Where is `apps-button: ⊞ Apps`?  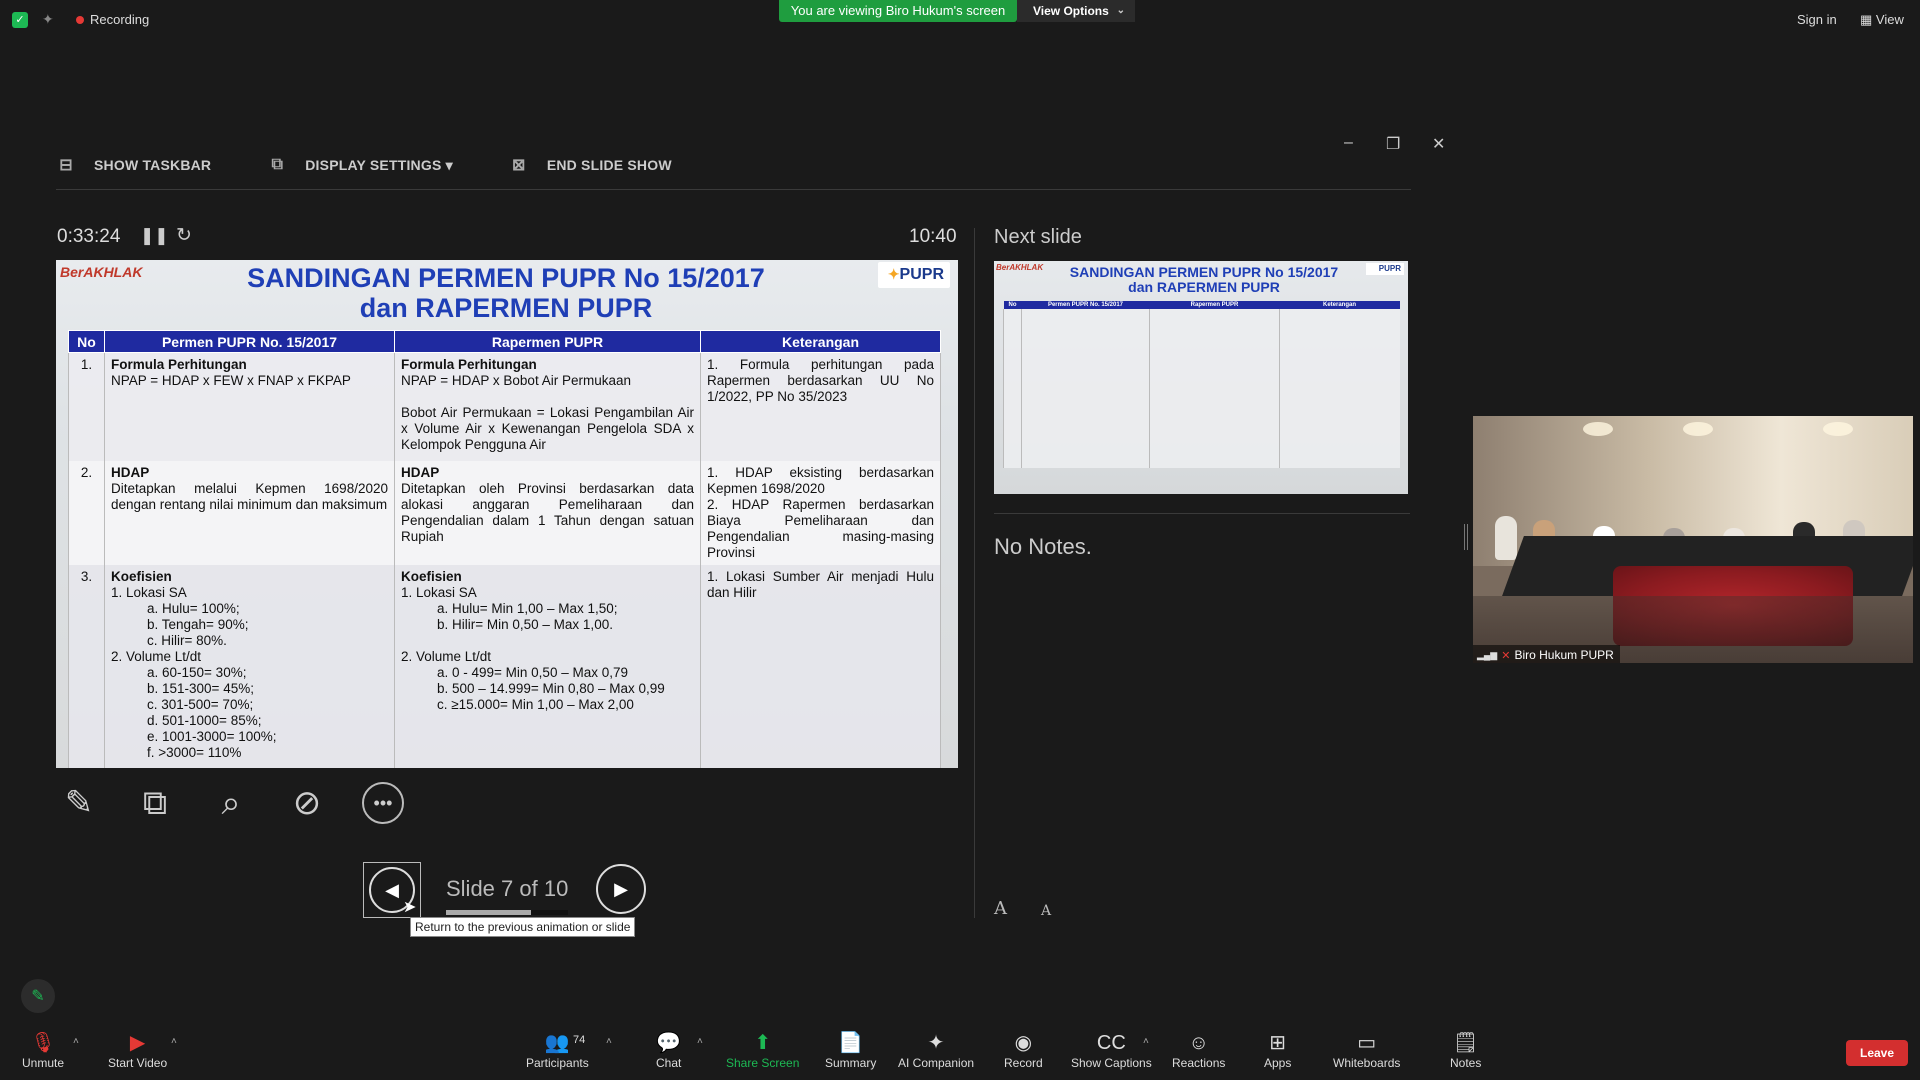 apps-button: ⊞ Apps is located at coordinates (1277, 1050).